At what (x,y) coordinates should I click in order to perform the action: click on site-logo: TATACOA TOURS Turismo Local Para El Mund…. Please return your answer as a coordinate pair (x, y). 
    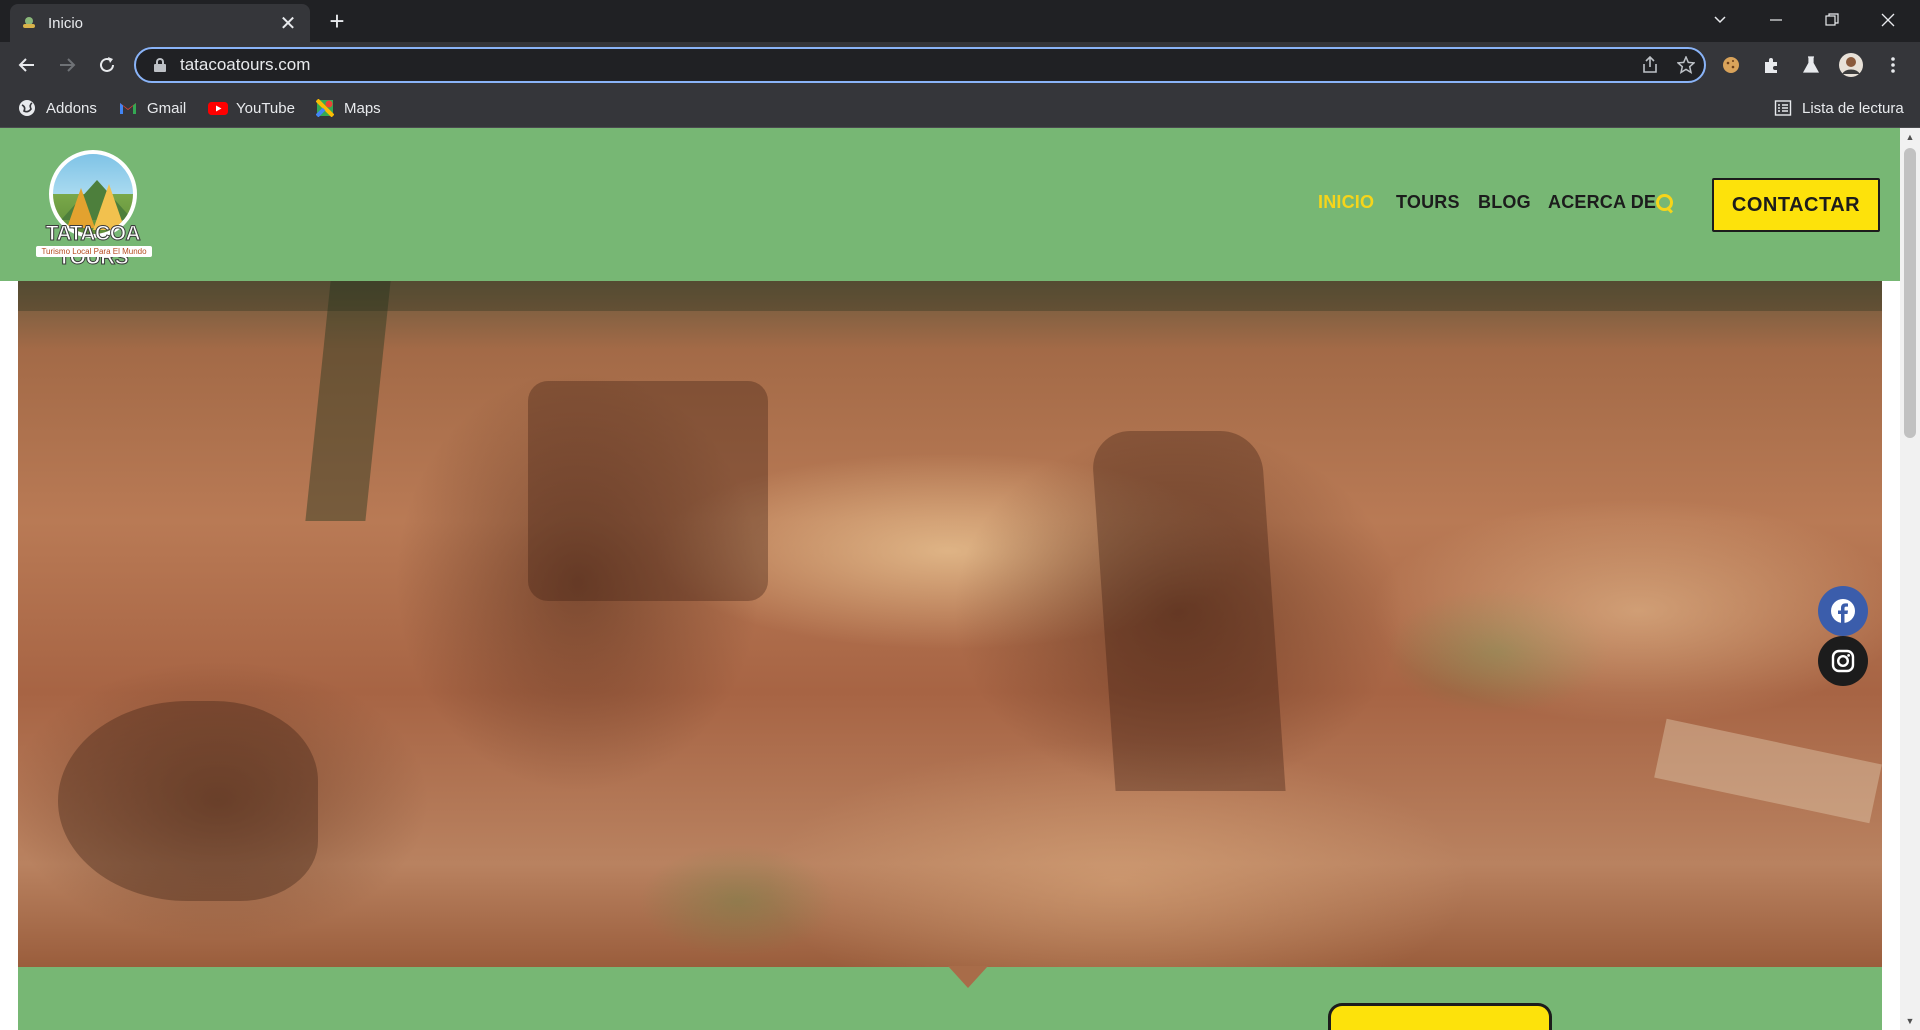
    Looking at the image, I should click on (93, 210).